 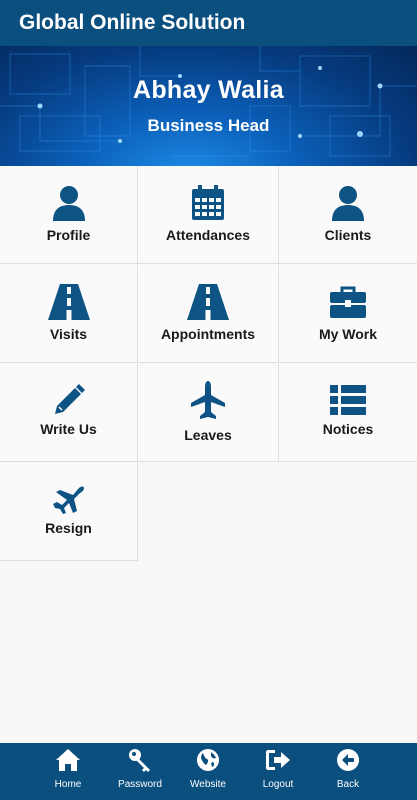 I want to click on menu-item-clients: Clients, so click(x=348, y=215).